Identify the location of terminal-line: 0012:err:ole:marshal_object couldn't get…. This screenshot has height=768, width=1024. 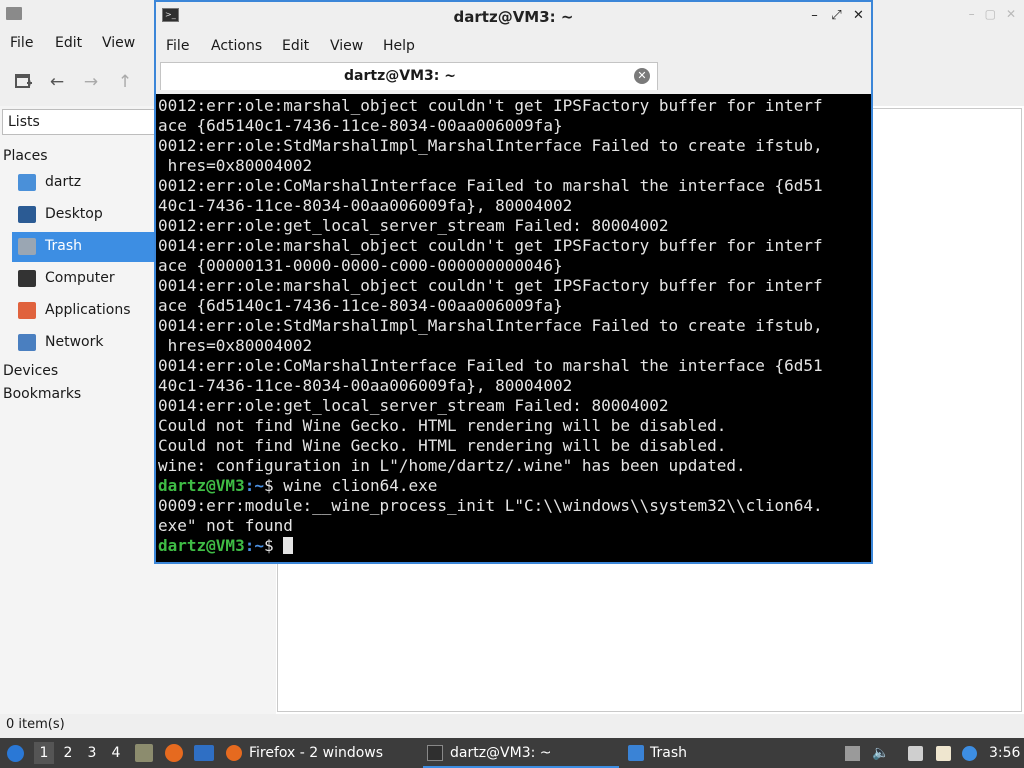
(490, 105).